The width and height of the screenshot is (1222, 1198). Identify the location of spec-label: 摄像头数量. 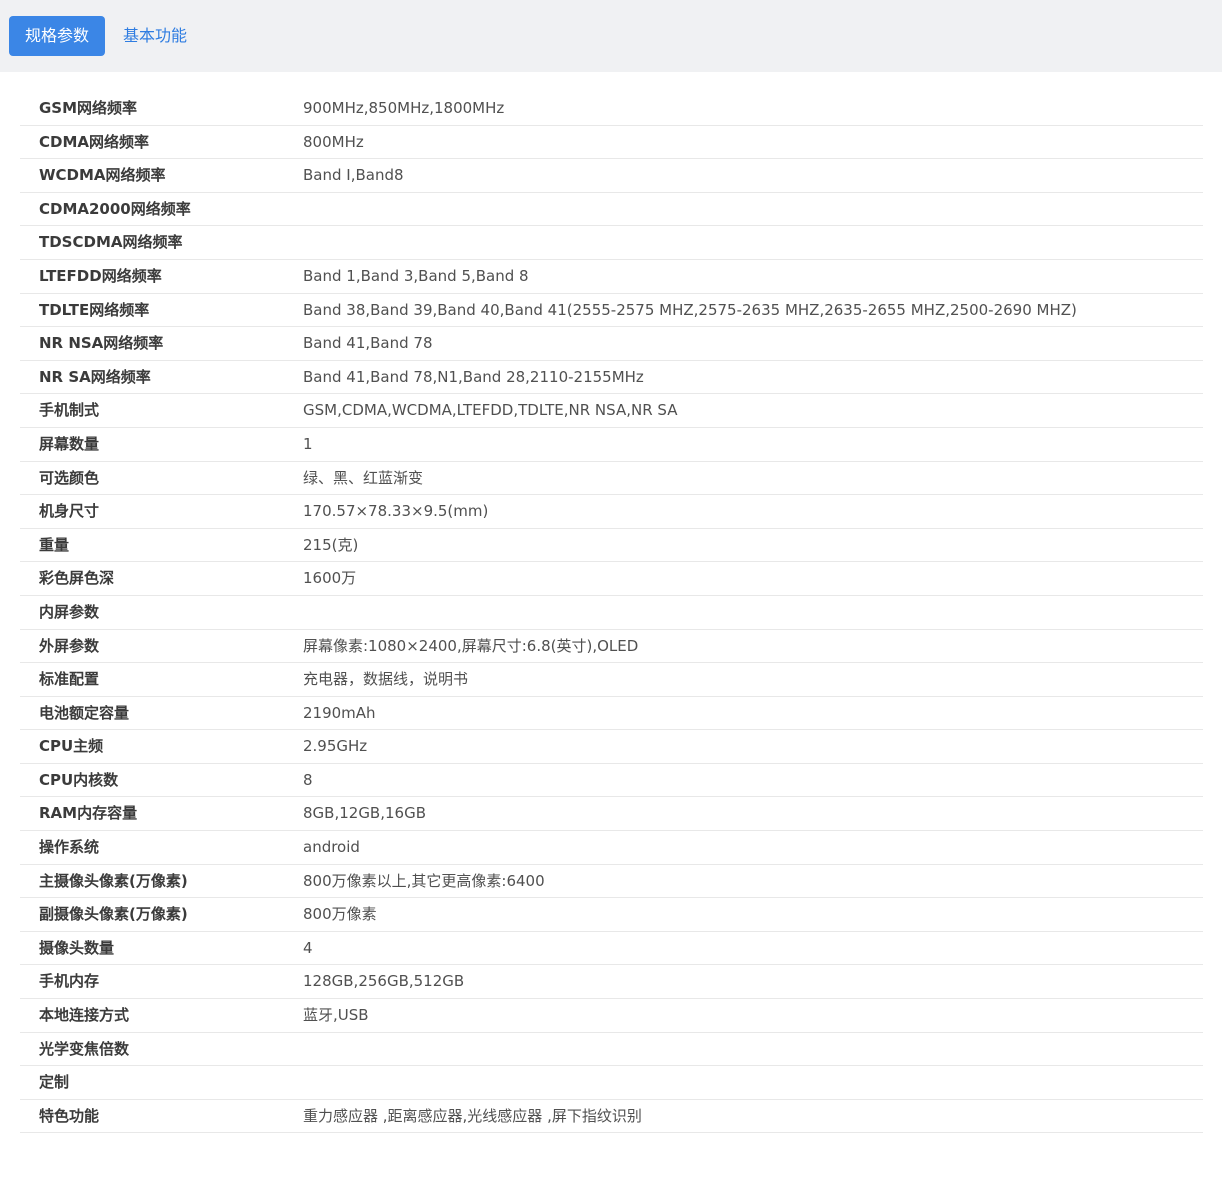
(77, 947).